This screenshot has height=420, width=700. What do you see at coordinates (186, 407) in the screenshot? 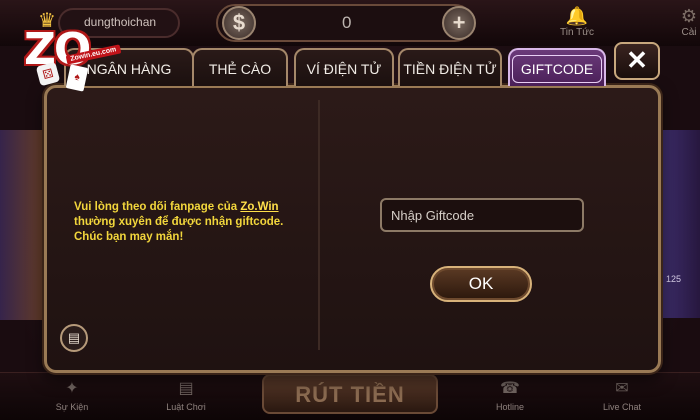
I see `rules-label: Luật Chơi` at bounding box center [186, 407].